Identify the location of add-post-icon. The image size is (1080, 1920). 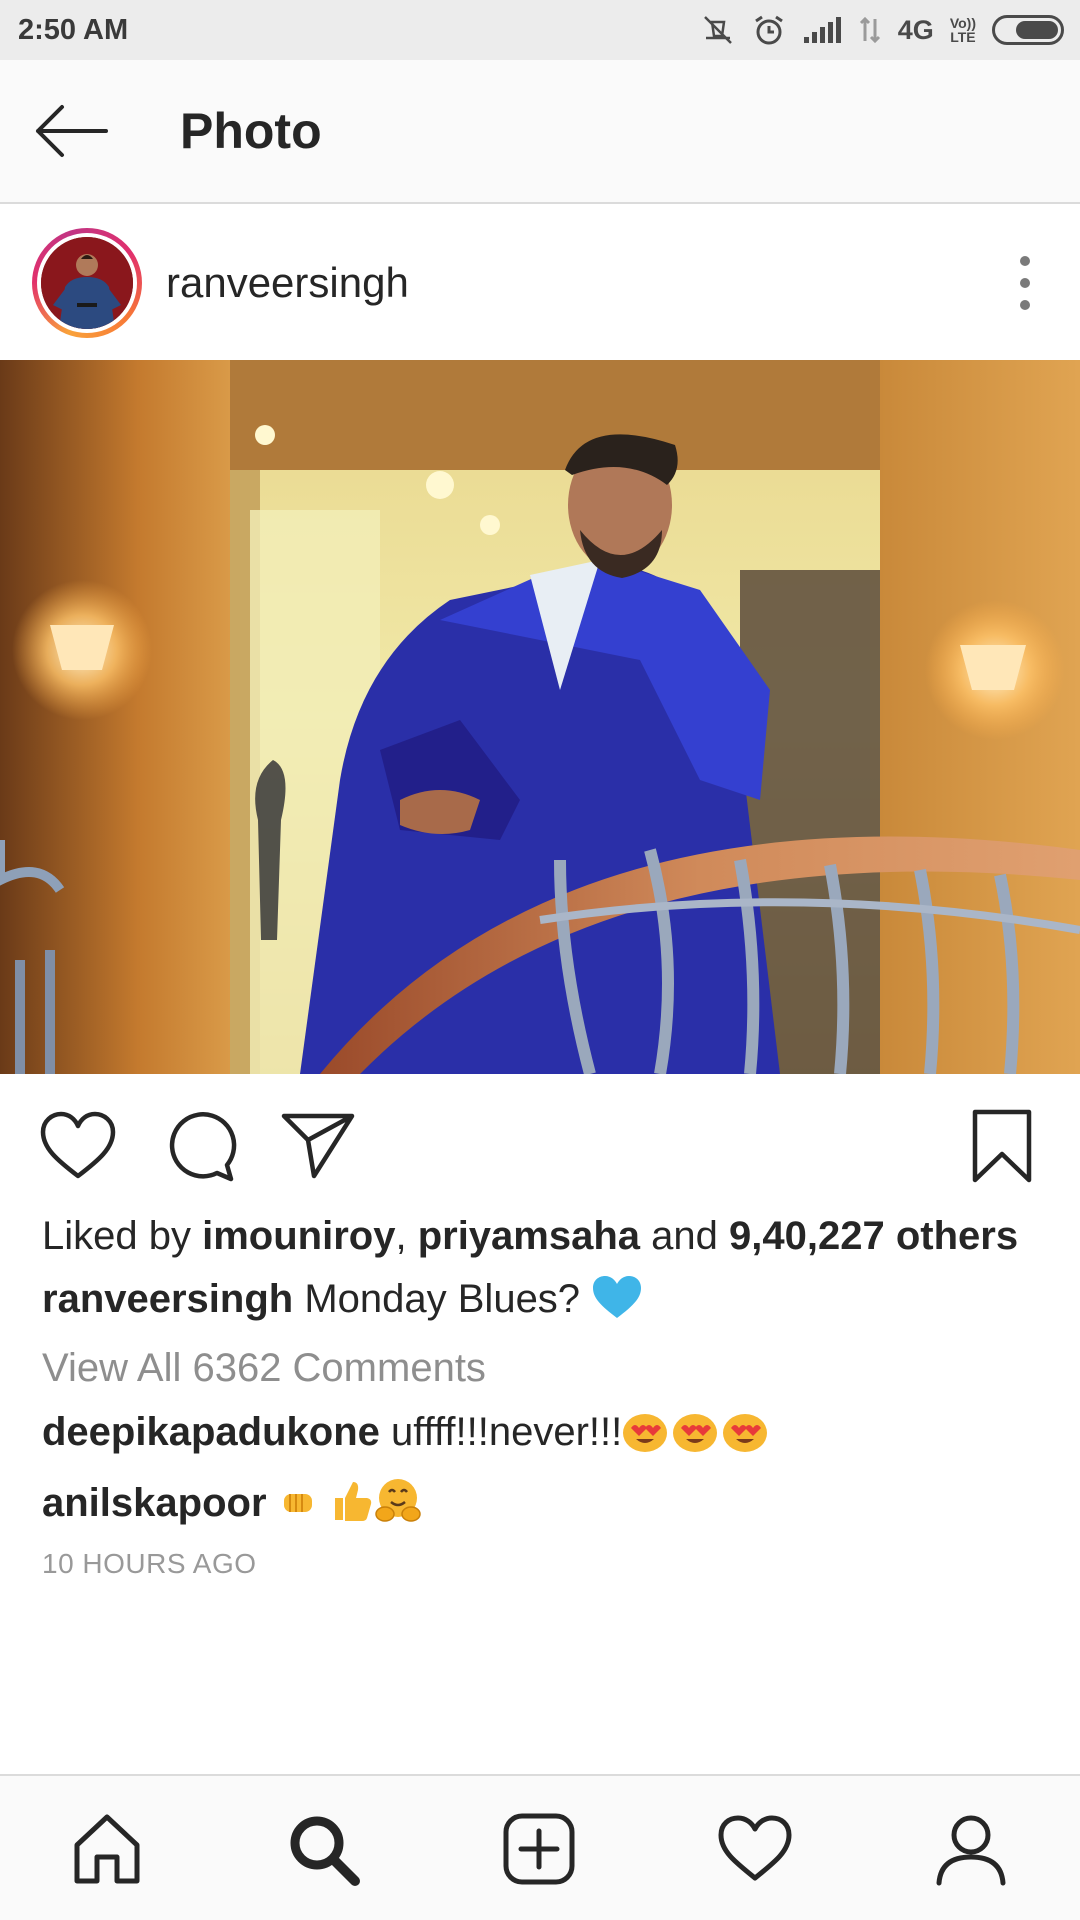
(539, 1849).